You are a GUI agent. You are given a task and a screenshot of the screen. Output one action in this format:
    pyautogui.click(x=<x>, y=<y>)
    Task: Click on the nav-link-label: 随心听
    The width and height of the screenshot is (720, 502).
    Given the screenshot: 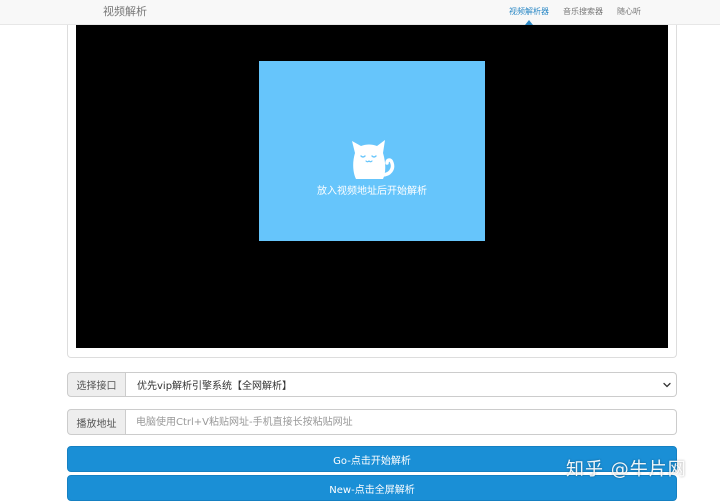 What is the action you would take?
    pyautogui.click(x=629, y=11)
    